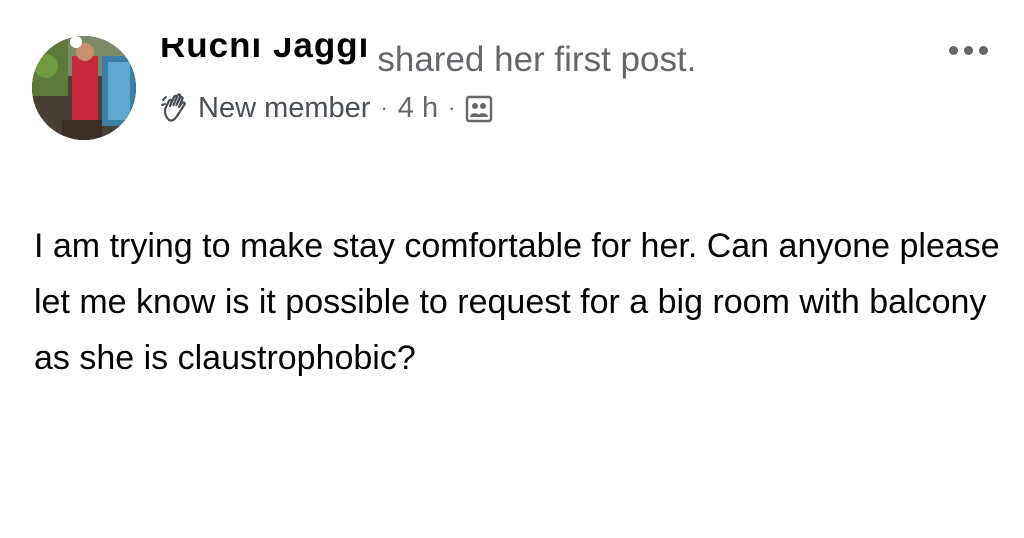  Describe the element at coordinates (176, 108) in the screenshot. I see `waving-hand-icon` at that location.